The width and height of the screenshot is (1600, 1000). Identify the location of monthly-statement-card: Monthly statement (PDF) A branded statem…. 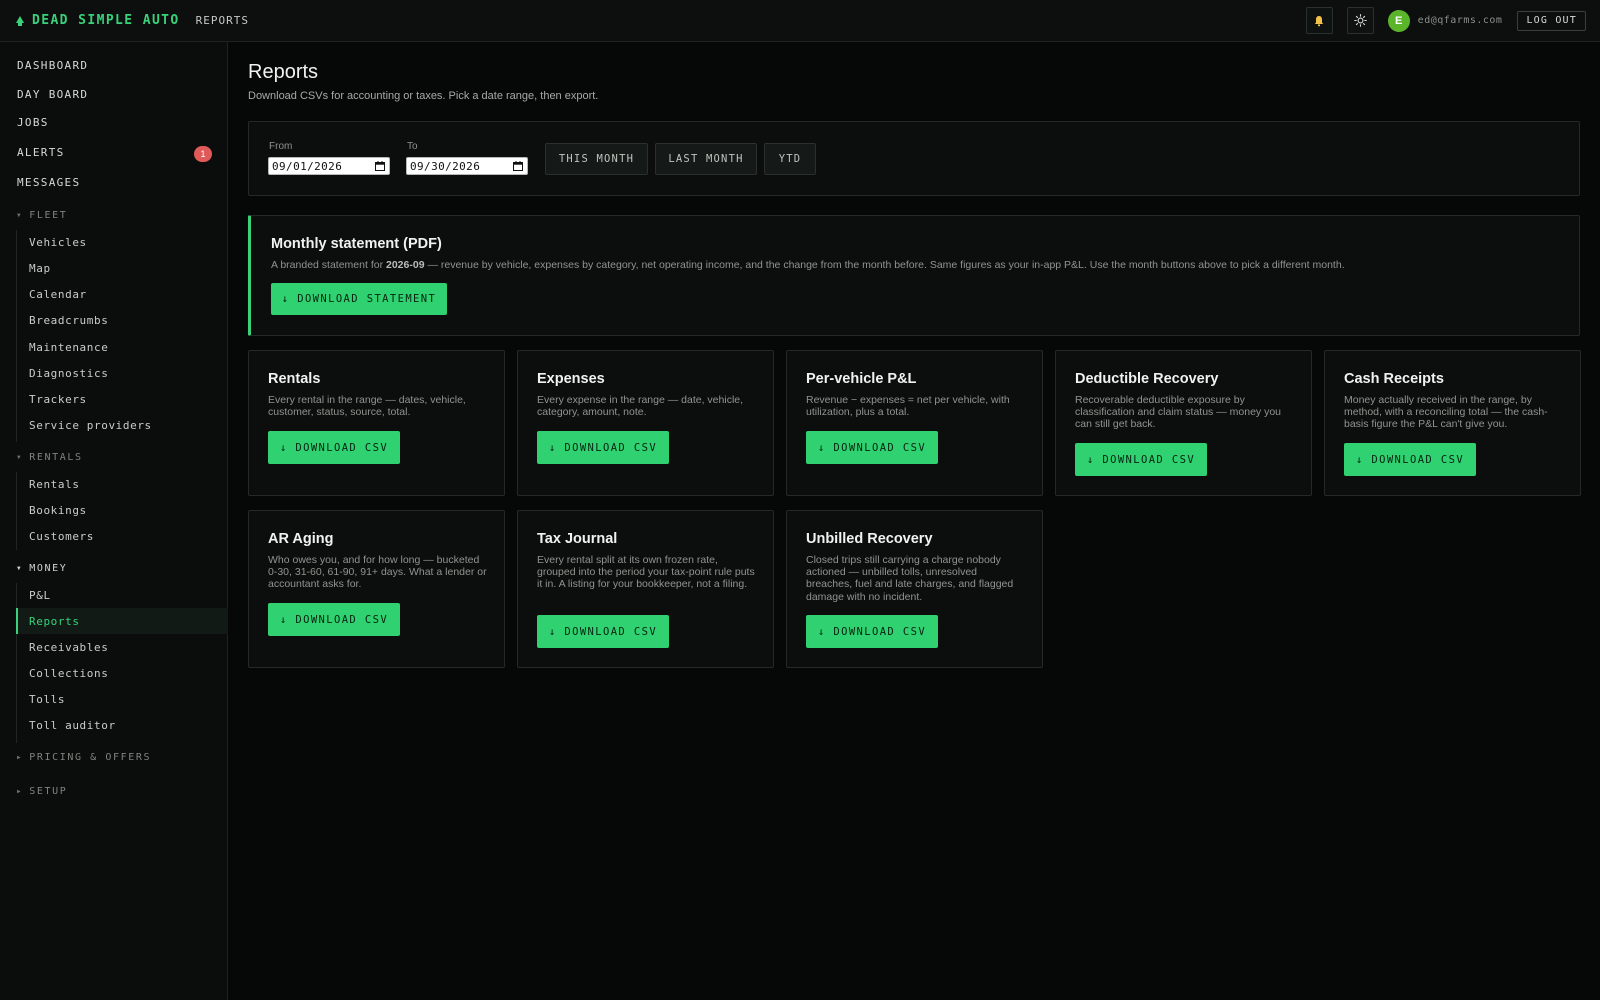
(914, 275).